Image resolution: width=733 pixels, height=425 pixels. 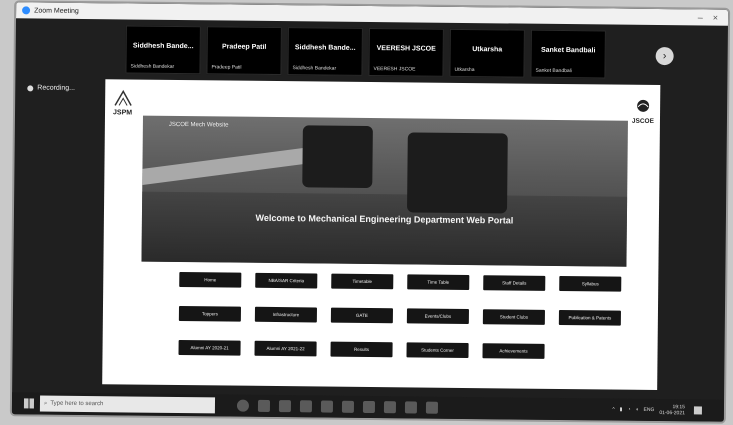 What do you see at coordinates (210, 314) in the screenshot?
I see `nav-button-toppers: Toppers` at bounding box center [210, 314].